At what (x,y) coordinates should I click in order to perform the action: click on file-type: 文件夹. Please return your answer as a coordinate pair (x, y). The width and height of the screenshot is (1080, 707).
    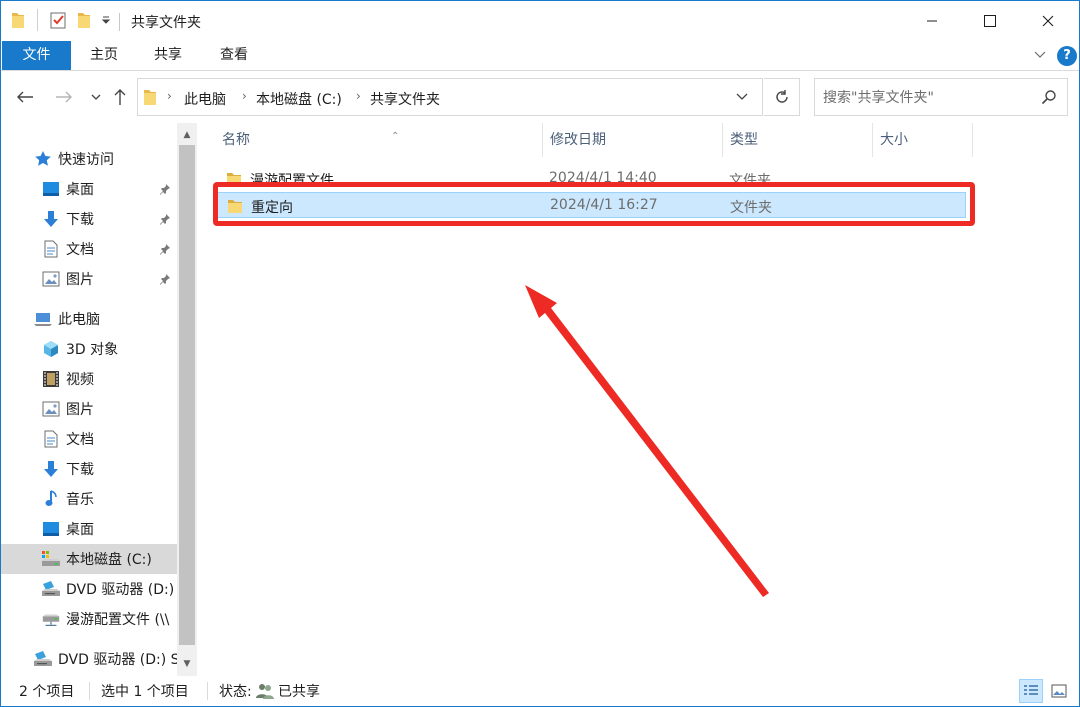
    Looking at the image, I should click on (751, 208).